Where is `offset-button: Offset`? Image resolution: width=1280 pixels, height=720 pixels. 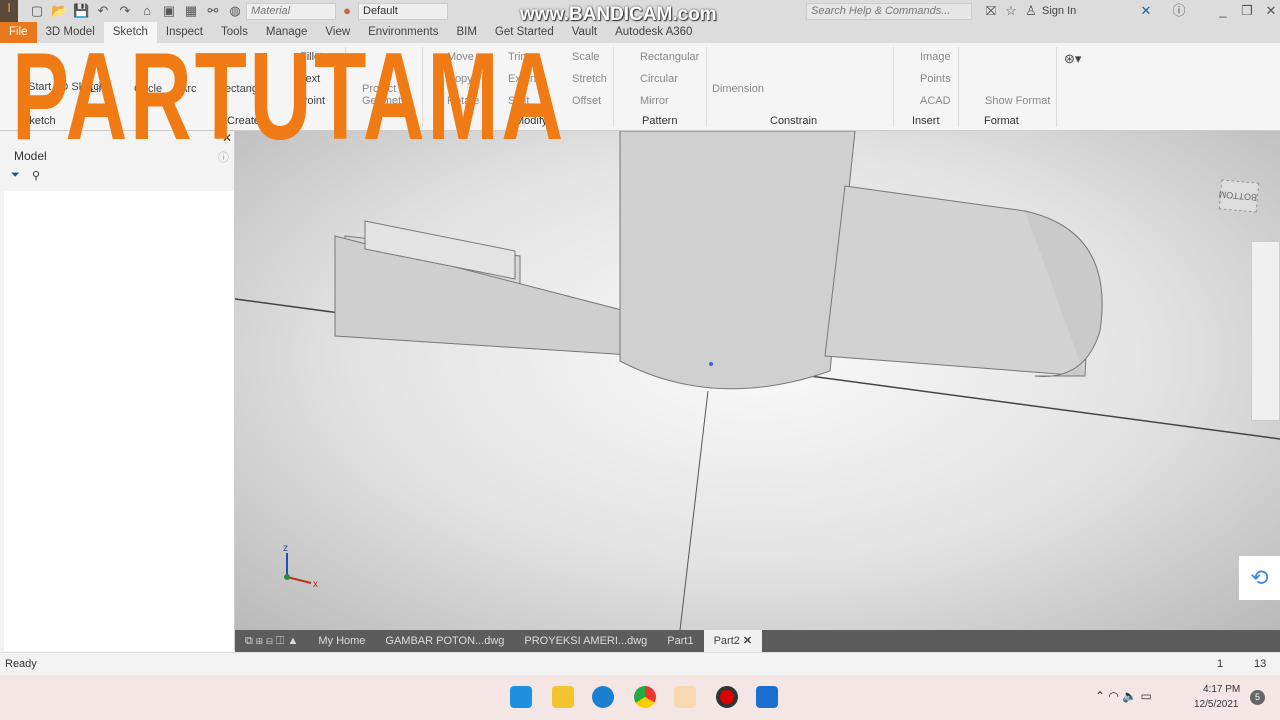 offset-button: Offset is located at coordinates (586, 101).